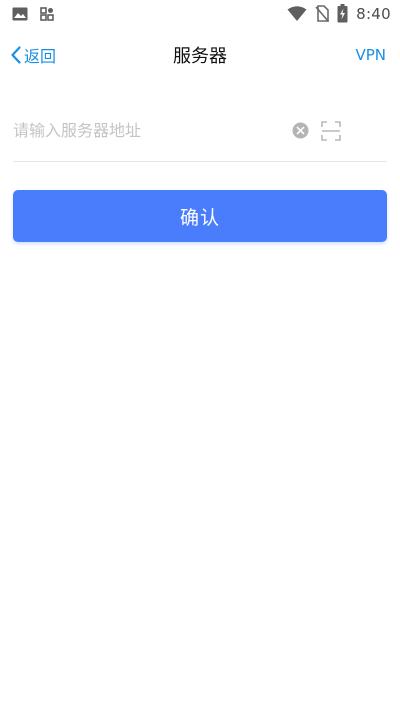 This screenshot has width=400, height=711. I want to click on confirm-button: 确认, so click(200, 216).